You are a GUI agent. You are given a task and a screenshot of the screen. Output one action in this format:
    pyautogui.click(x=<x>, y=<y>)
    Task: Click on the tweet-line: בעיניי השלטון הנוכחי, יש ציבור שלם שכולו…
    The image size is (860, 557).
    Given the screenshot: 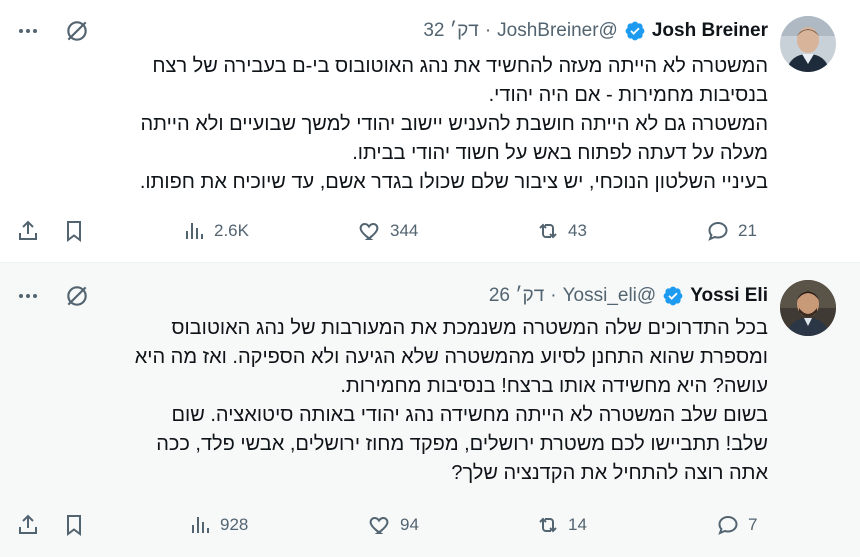 What is the action you would take?
    pyautogui.click(x=453, y=182)
    